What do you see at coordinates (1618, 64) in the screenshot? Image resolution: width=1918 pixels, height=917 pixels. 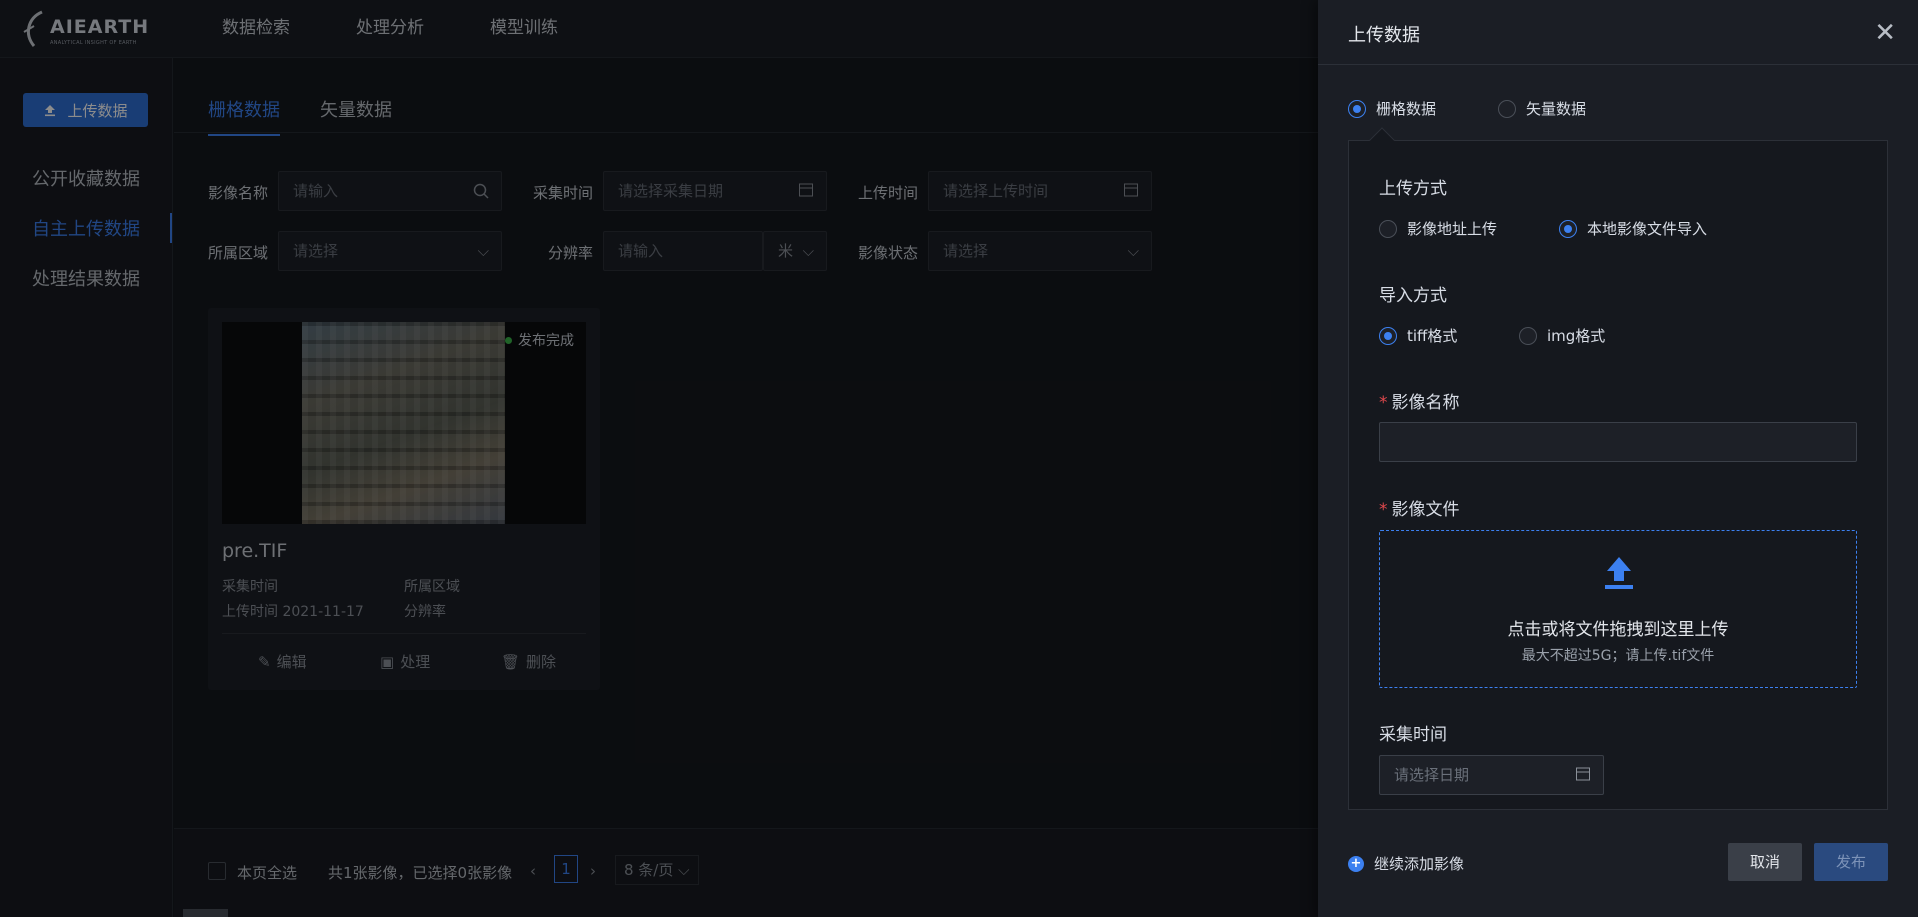 I see `drawer-divider` at bounding box center [1618, 64].